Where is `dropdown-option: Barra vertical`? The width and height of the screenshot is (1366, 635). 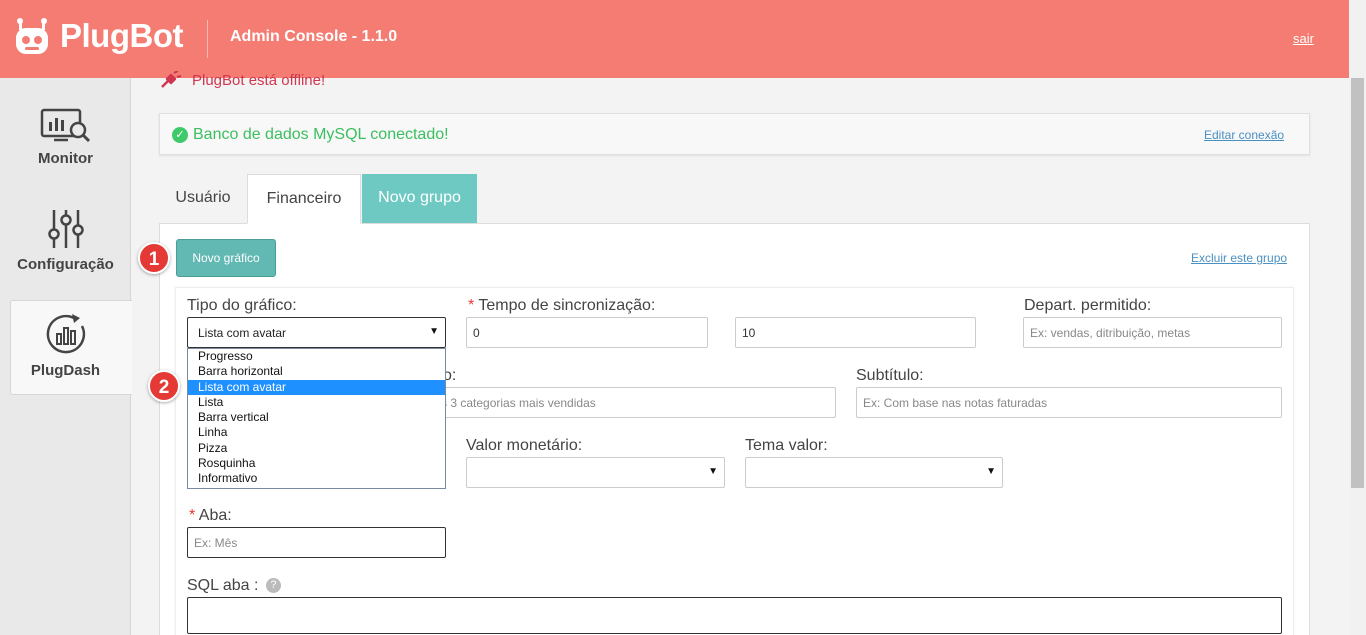 dropdown-option: Barra vertical is located at coordinates (316, 417).